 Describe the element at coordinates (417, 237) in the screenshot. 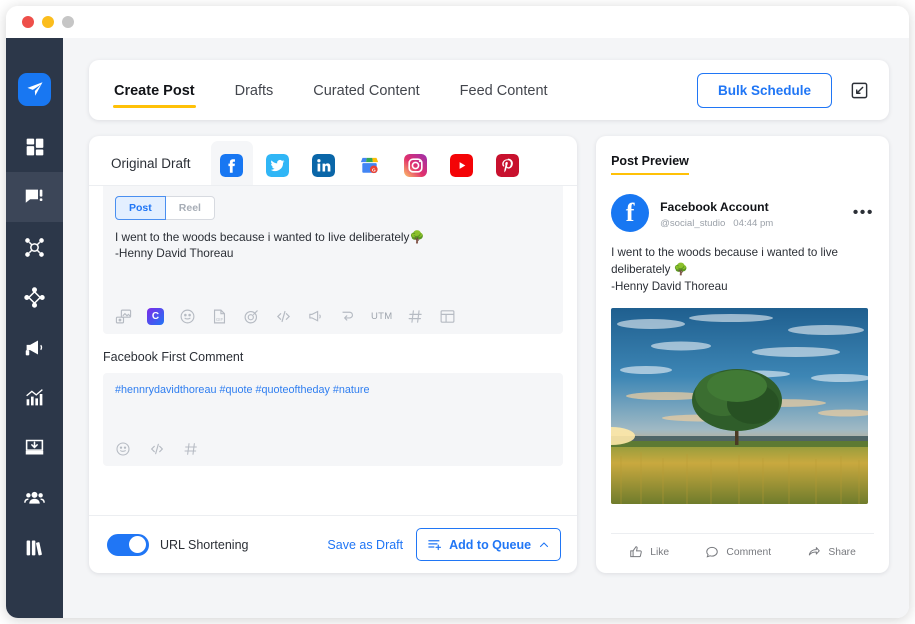

I see `tree-emoji: 🌳` at that location.